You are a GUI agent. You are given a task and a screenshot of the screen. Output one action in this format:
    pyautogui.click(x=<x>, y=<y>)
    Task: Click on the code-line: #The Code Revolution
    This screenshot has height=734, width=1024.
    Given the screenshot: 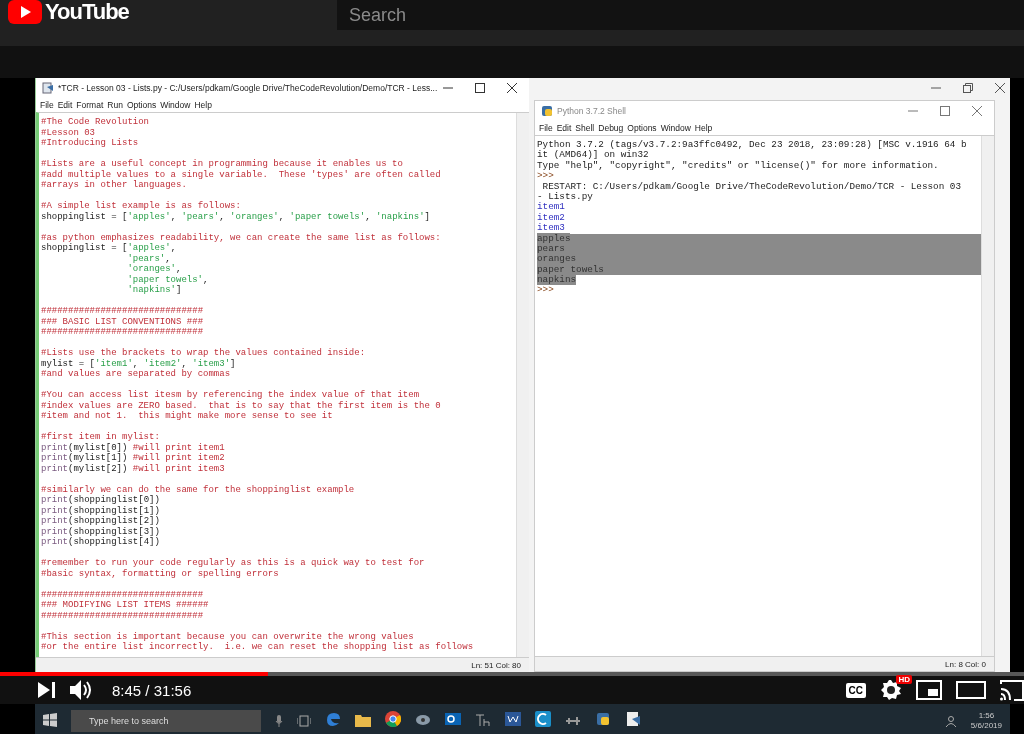 What is the action you would take?
    pyautogui.click(x=96, y=122)
    